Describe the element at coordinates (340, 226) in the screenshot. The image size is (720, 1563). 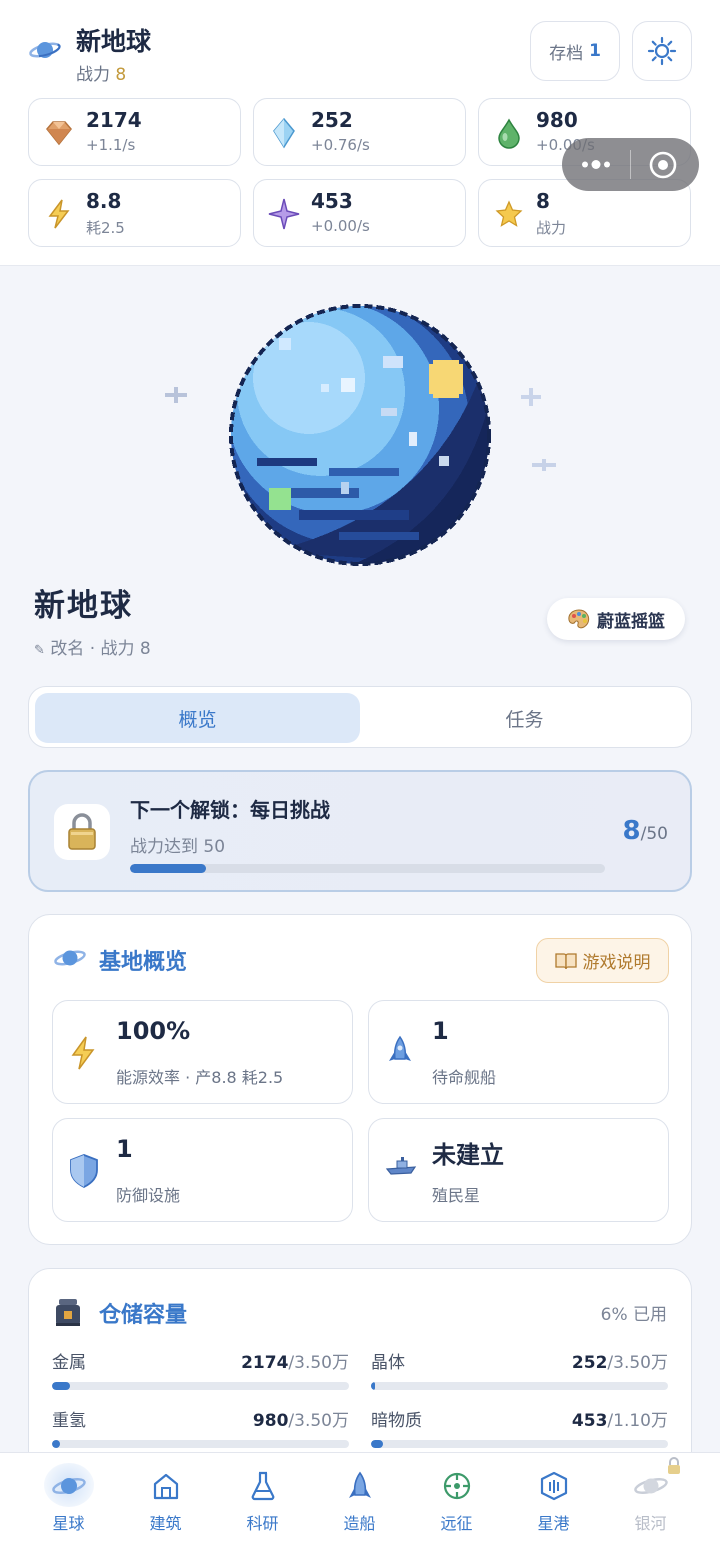
I see `resource-rate: +0.00/s` at that location.